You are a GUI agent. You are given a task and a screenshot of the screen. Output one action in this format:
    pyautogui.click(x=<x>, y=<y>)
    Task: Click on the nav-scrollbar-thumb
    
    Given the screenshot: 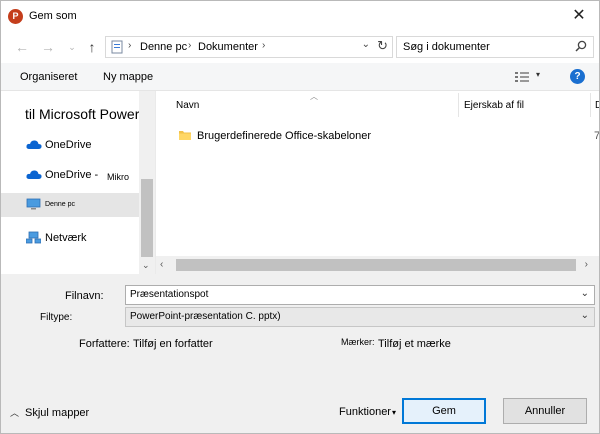 What is the action you would take?
    pyautogui.click(x=147, y=218)
    